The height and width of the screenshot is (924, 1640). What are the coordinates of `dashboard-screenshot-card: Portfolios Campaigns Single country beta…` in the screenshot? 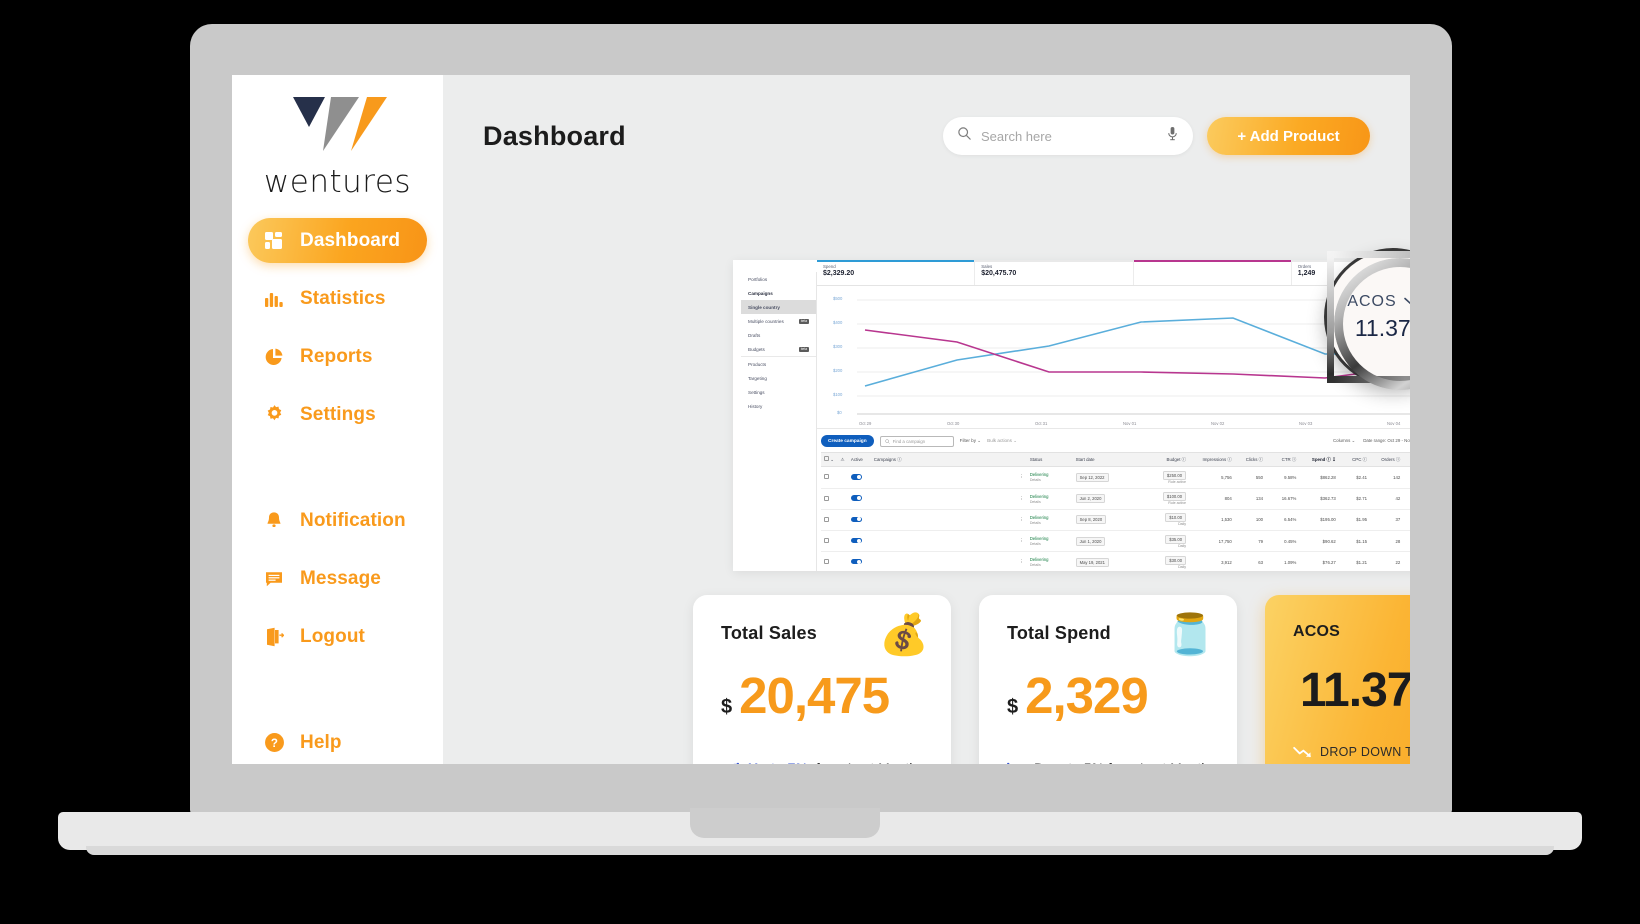 It's located at (1071, 415).